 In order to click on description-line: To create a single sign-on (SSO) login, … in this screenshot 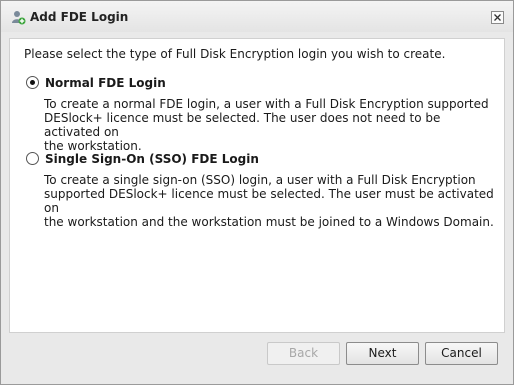, I will do `click(260, 180)`.